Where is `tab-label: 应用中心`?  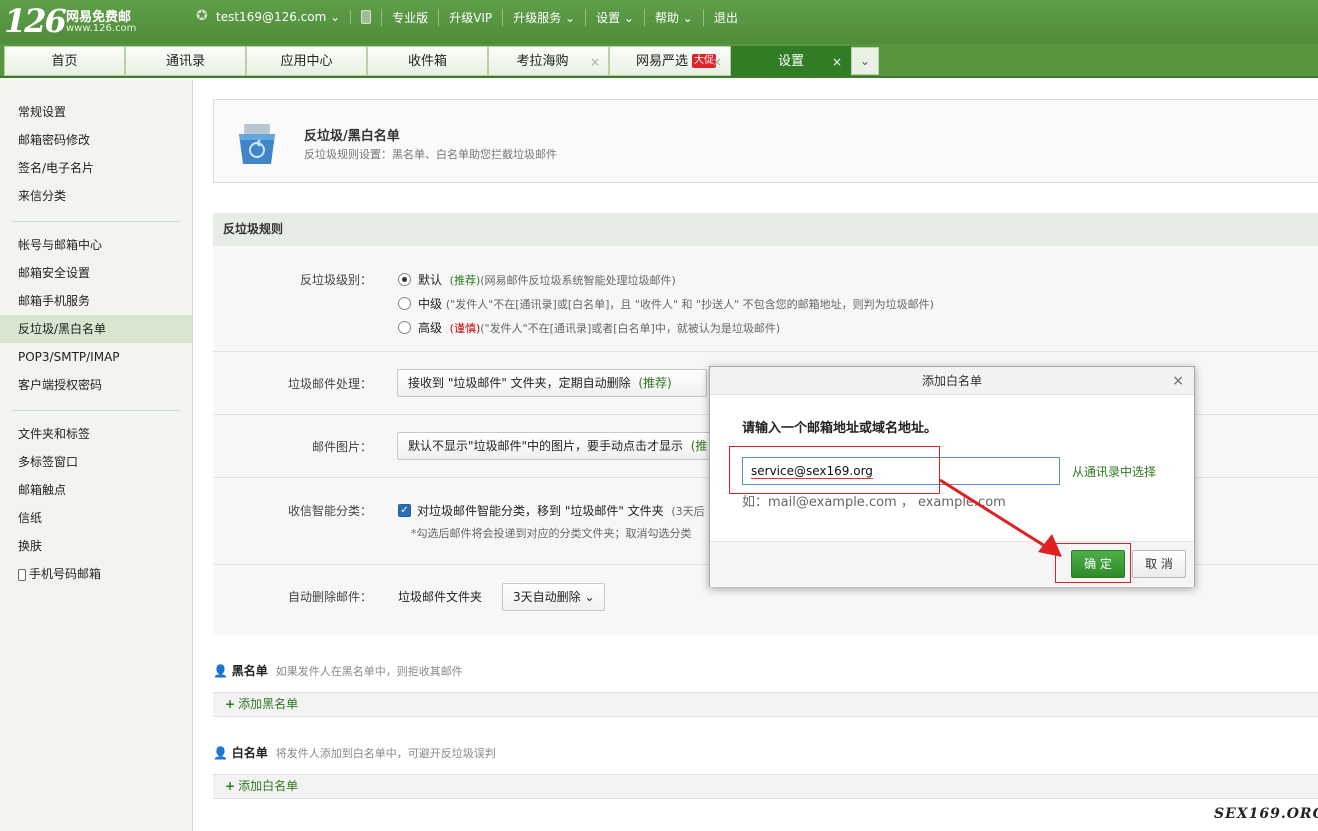 tab-label: 应用中心 is located at coordinates (306, 61).